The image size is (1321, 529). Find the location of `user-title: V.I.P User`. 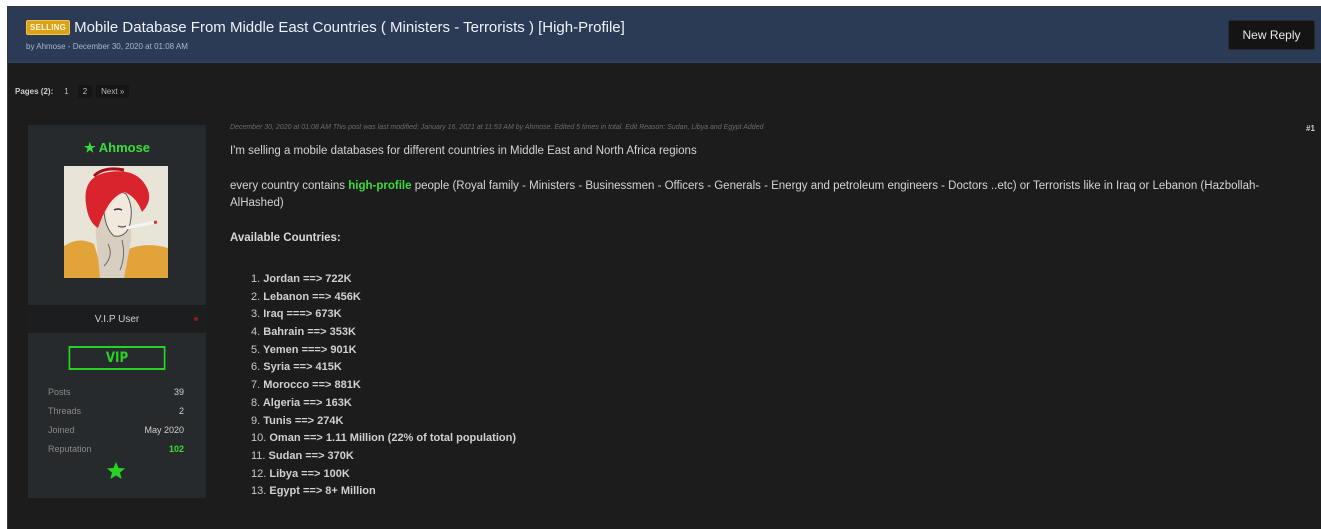

user-title: V.I.P User is located at coordinates (117, 319).